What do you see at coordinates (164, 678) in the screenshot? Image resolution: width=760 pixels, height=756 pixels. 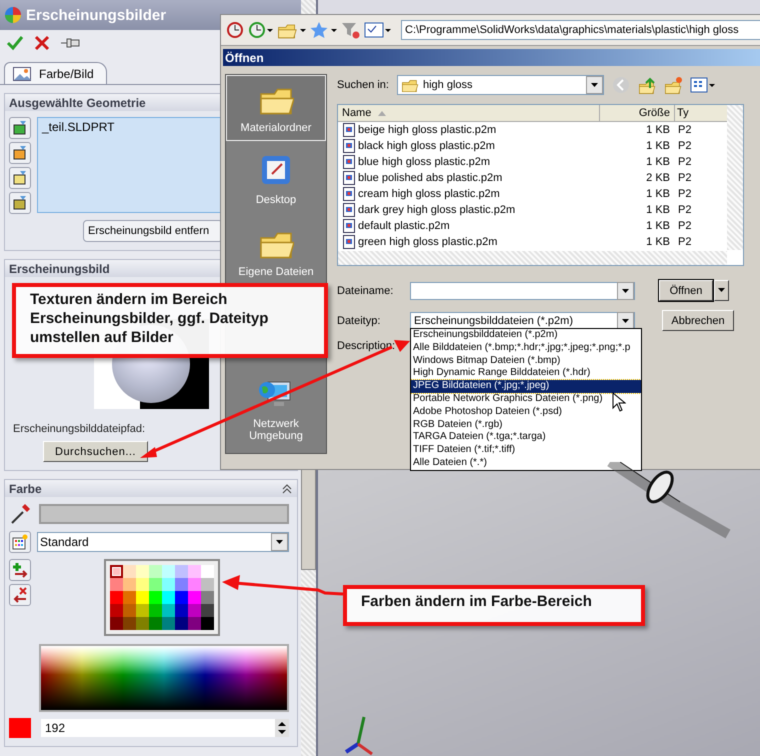 I see `color-spectrum` at bounding box center [164, 678].